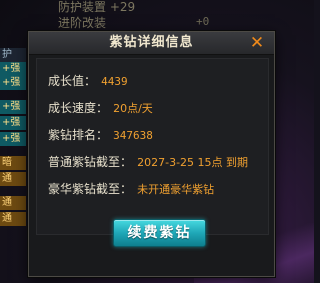 The width and height of the screenshot is (320, 283). Describe the element at coordinates (203, 21) in the screenshot. I see `background-stat-value: +0` at that location.